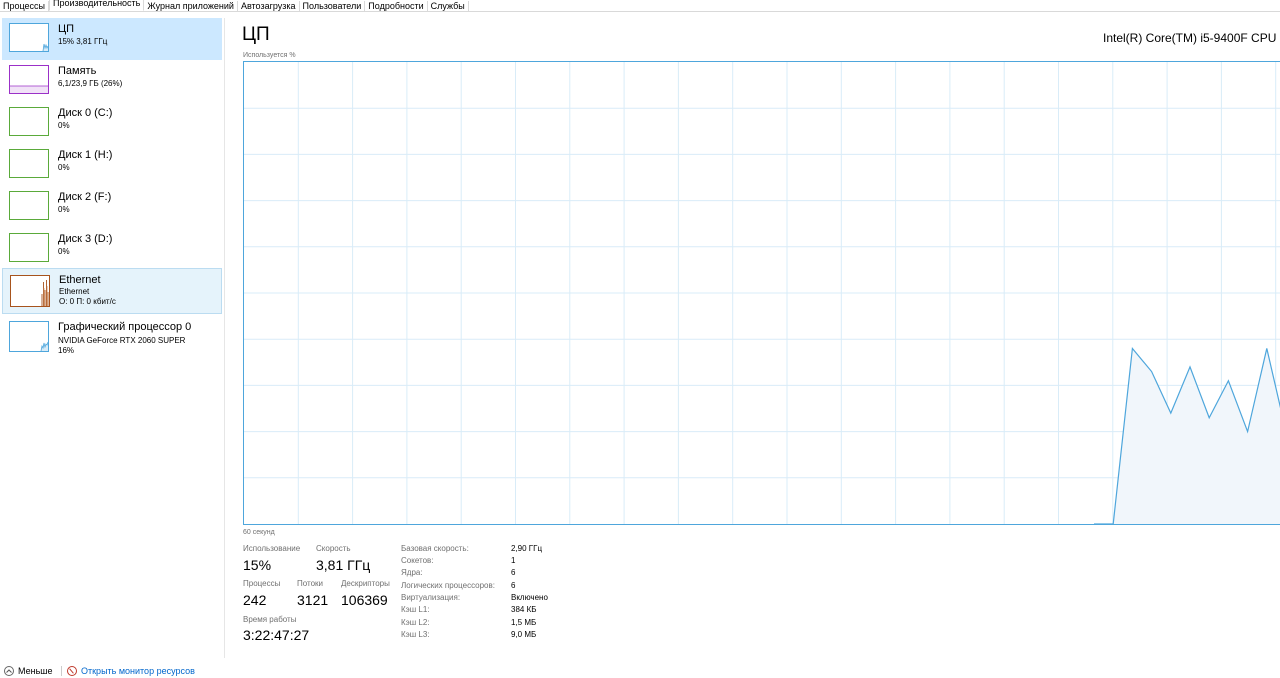  What do you see at coordinates (272, 548) in the screenshot?
I see `usage-label: Использование` at bounding box center [272, 548].